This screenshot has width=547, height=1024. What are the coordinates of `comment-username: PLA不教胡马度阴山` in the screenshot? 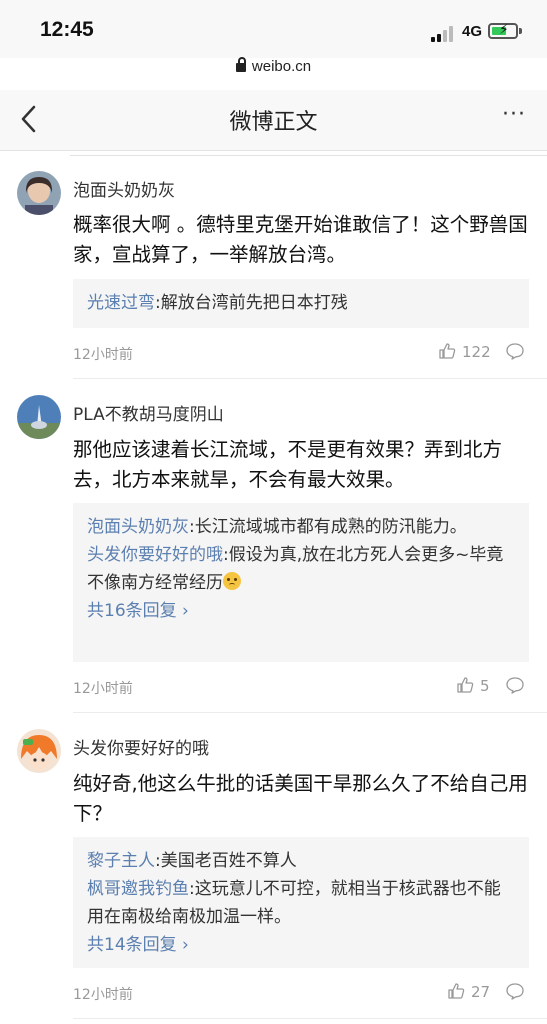 It's located at (148, 412).